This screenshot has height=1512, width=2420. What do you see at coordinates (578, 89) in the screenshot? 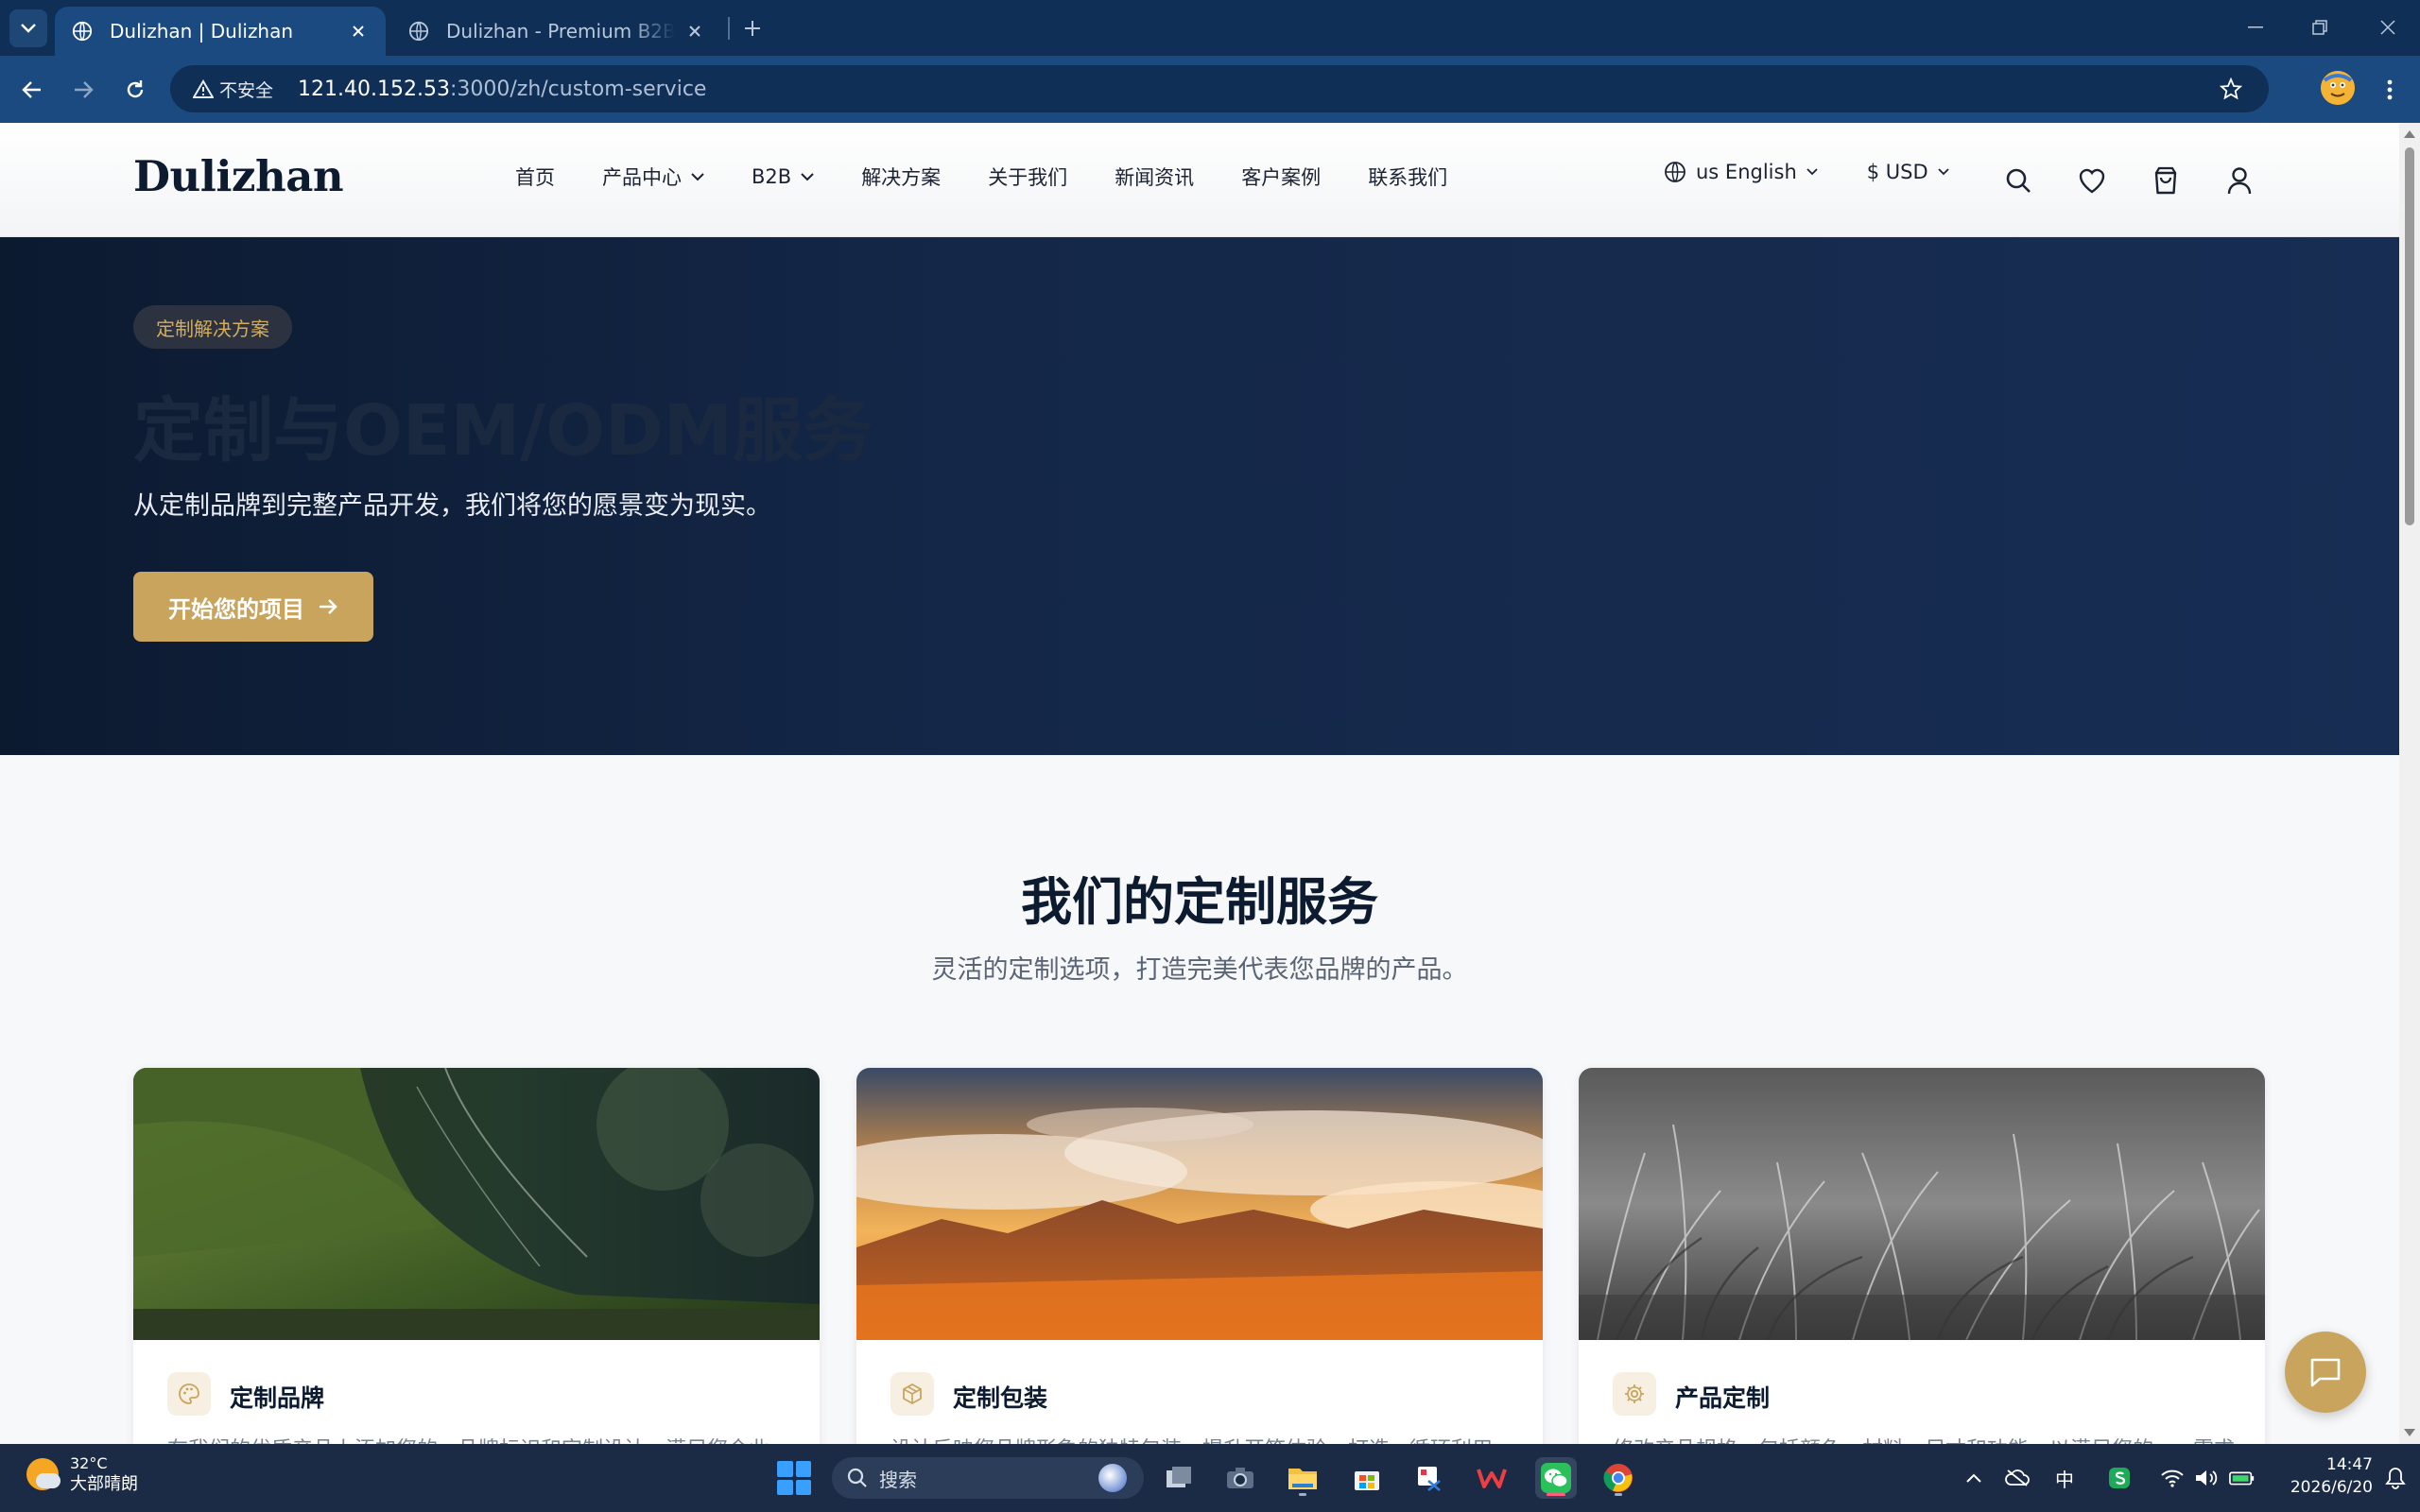
I see `url-path: :3000/zh/custom-service` at bounding box center [578, 89].